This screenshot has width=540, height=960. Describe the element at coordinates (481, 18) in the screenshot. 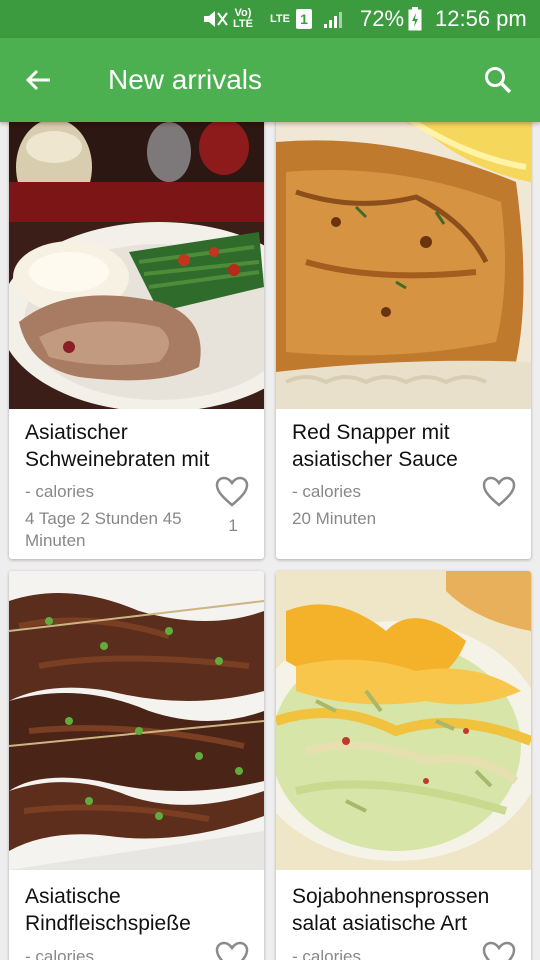

I see `clock: 12:56 pm` at that location.